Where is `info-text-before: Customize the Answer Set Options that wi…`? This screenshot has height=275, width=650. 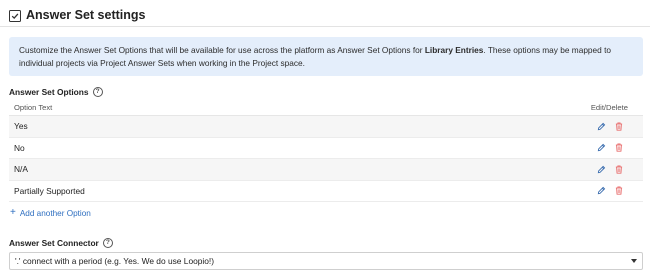
info-text-before: Customize the Answer Set Options that wi… is located at coordinates (222, 50).